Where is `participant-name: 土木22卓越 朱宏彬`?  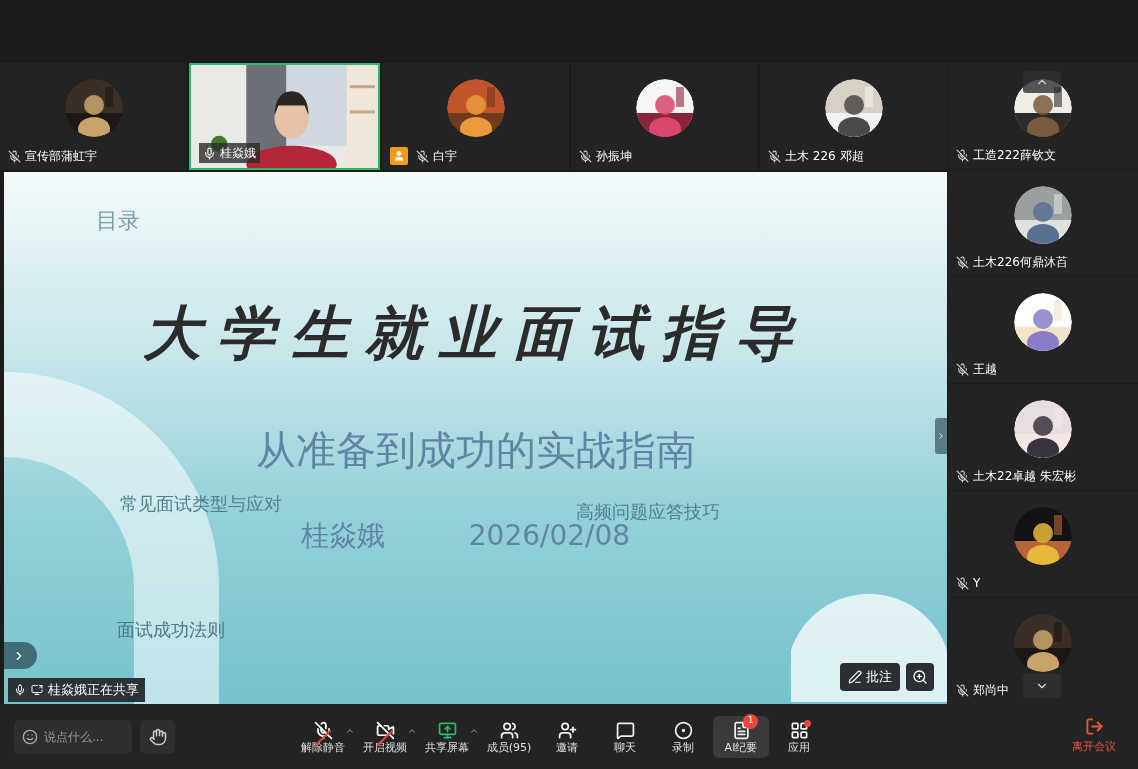 participant-name: 土木22卓越 朱宏彬 is located at coordinates (1025, 476).